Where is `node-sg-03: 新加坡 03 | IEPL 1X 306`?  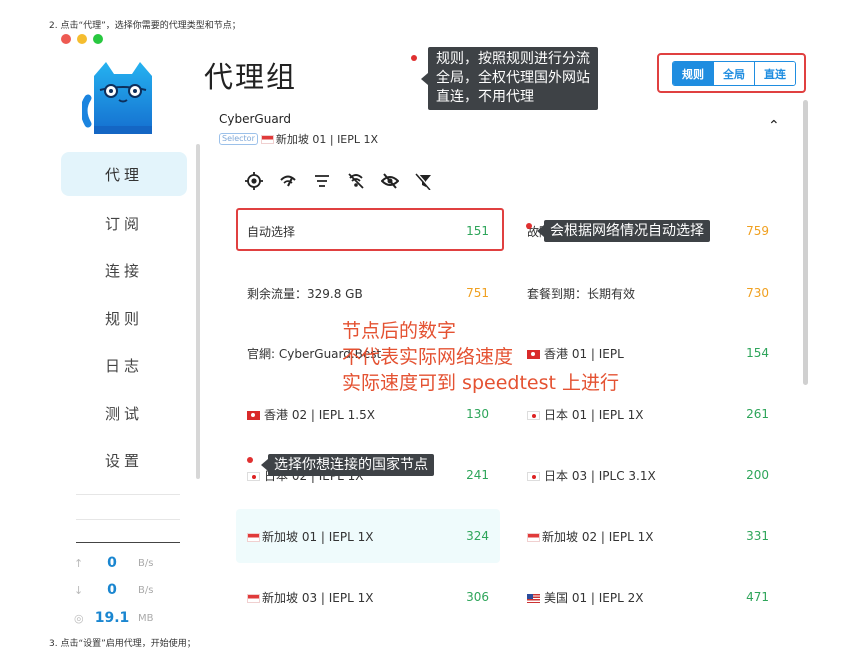
node-sg-03: 新加坡 03 | IEPL 1X 306 is located at coordinates (368, 597).